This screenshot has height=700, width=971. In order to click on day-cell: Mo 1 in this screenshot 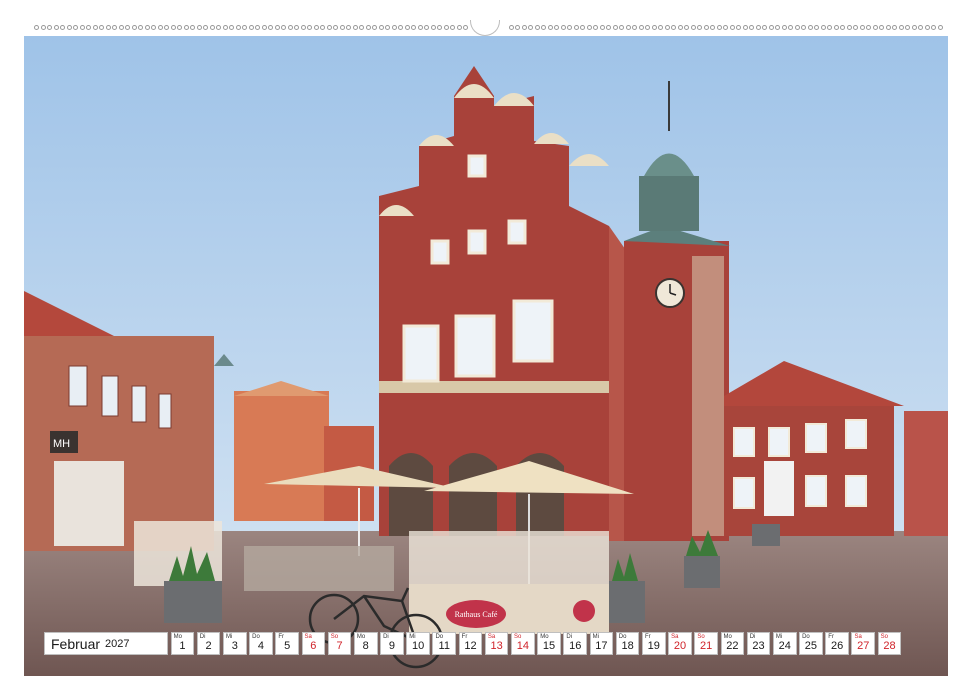, I will do `click(182, 643)`.